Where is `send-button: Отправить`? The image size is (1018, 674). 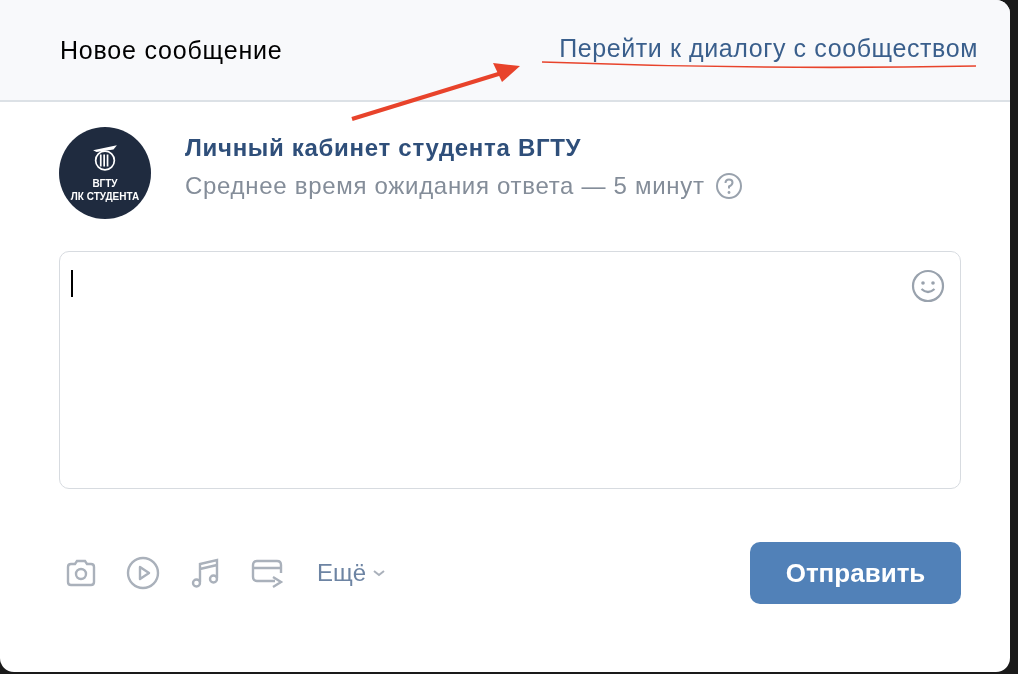
send-button: Отправить is located at coordinates (855, 573).